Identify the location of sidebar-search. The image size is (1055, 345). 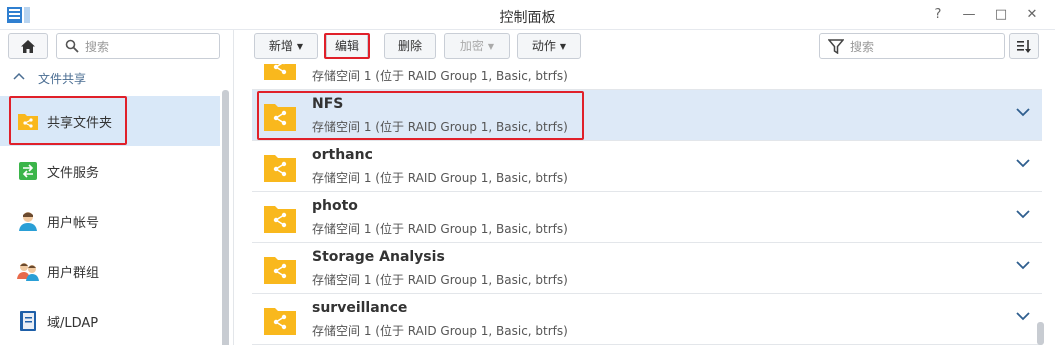
(138, 46).